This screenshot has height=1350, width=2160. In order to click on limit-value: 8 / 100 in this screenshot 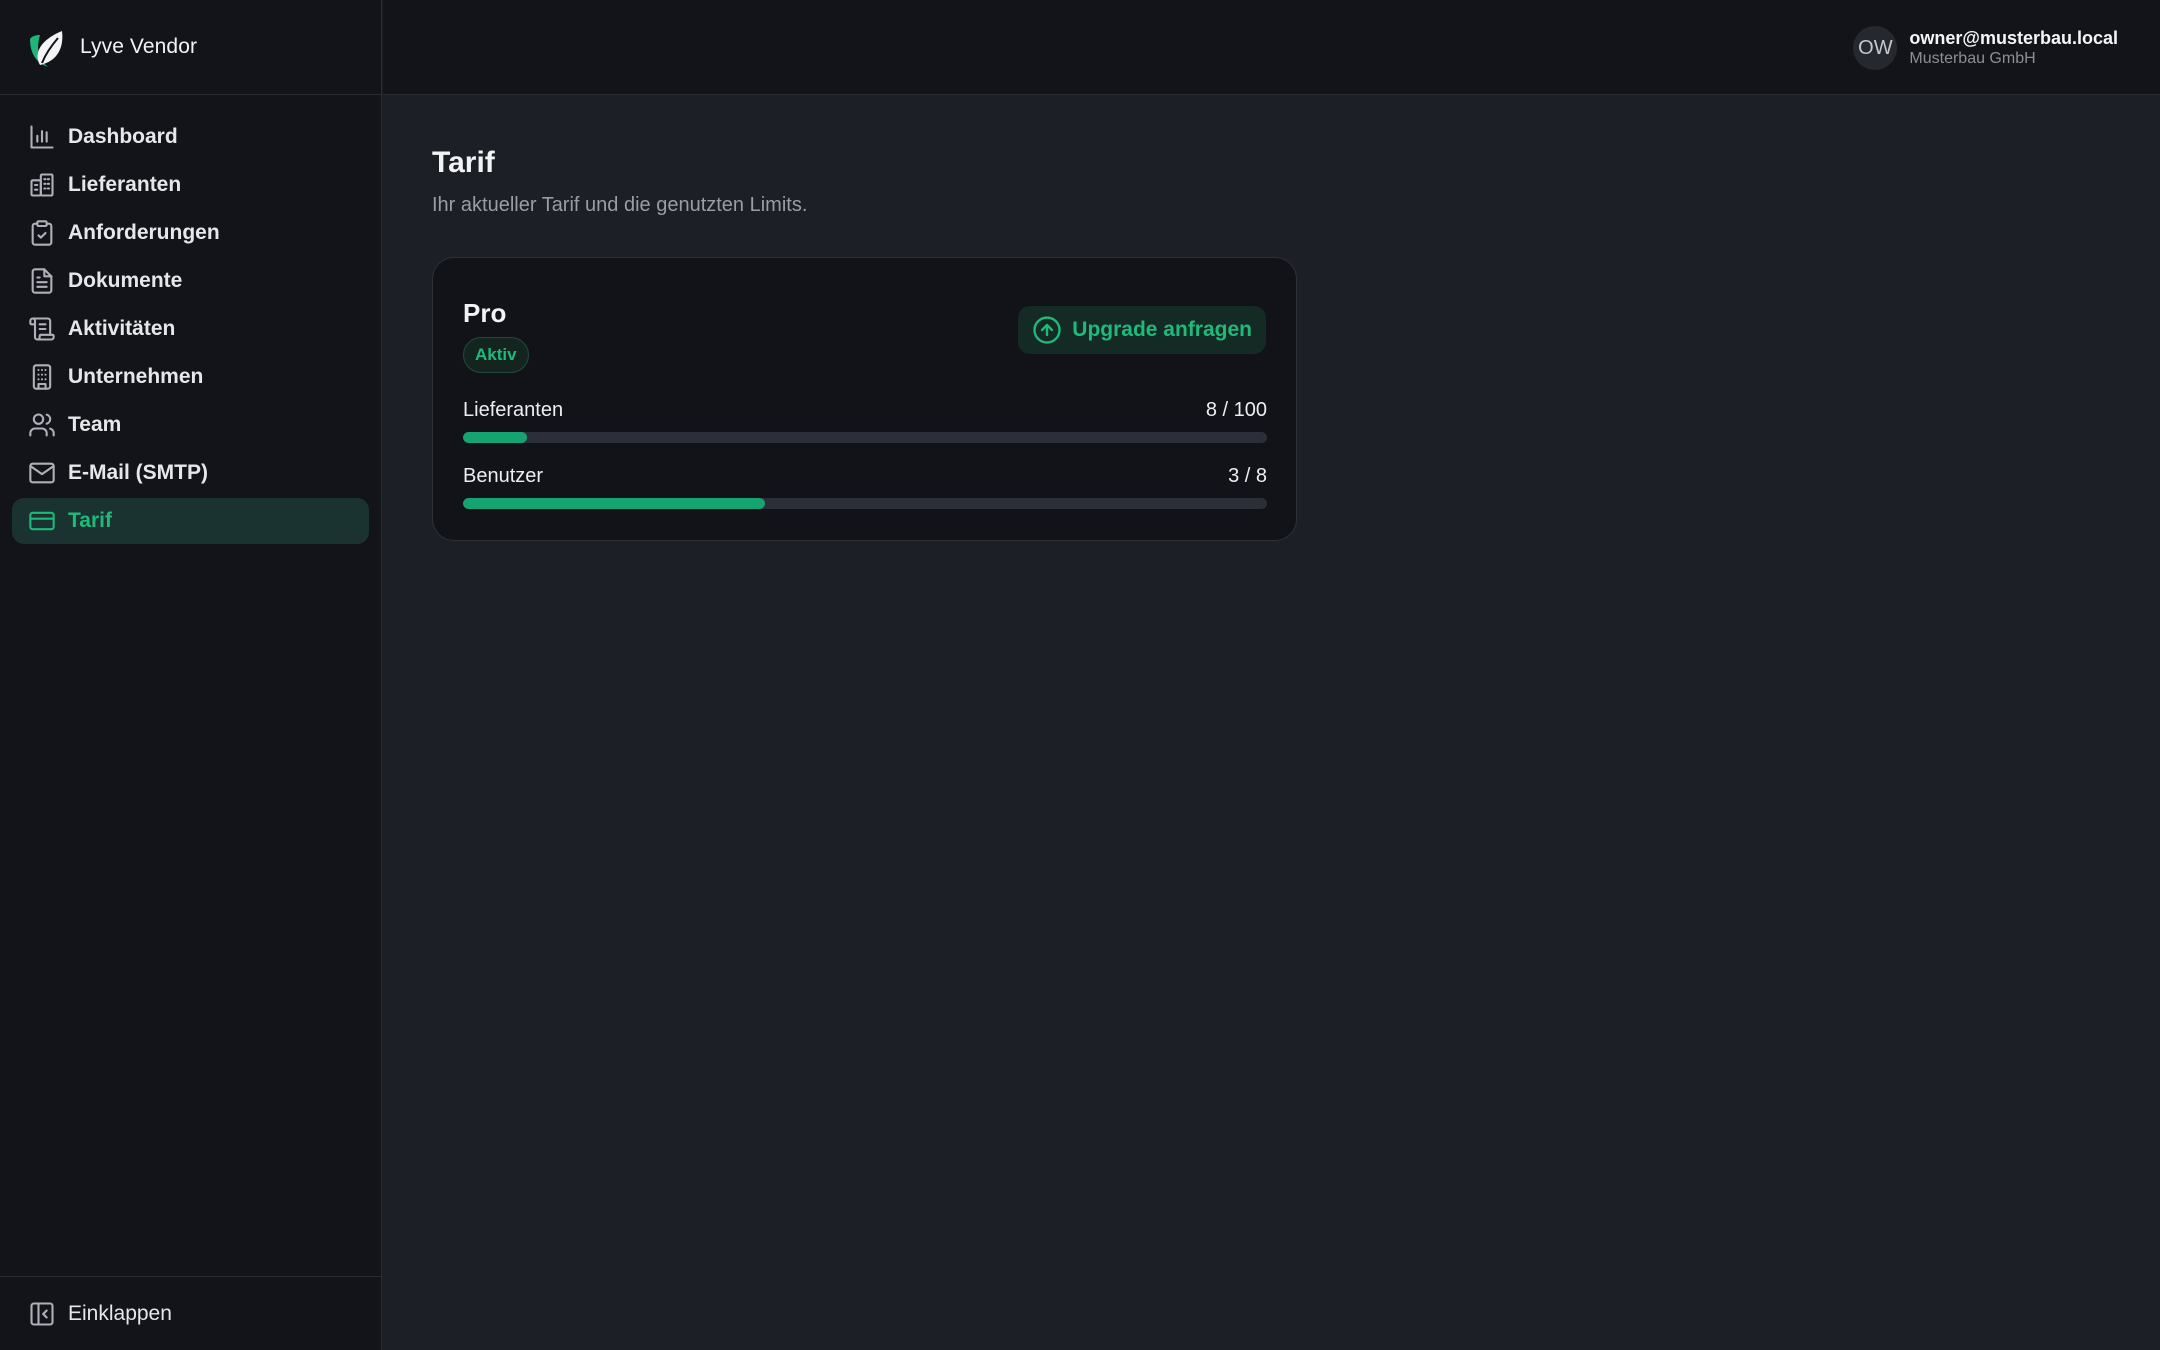, I will do `click(1236, 410)`.